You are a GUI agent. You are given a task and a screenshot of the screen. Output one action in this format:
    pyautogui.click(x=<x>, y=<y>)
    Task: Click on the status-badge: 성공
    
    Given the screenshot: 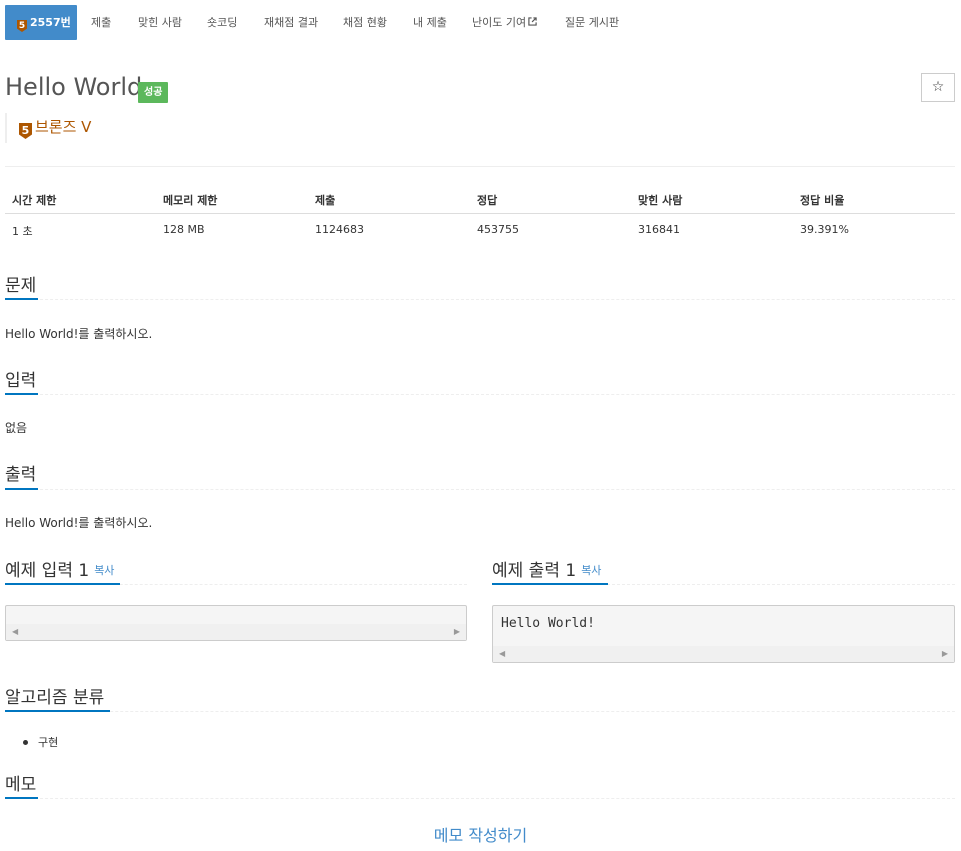 What is the action you would take?
    pyautogui.click(x=153, y=92)
    